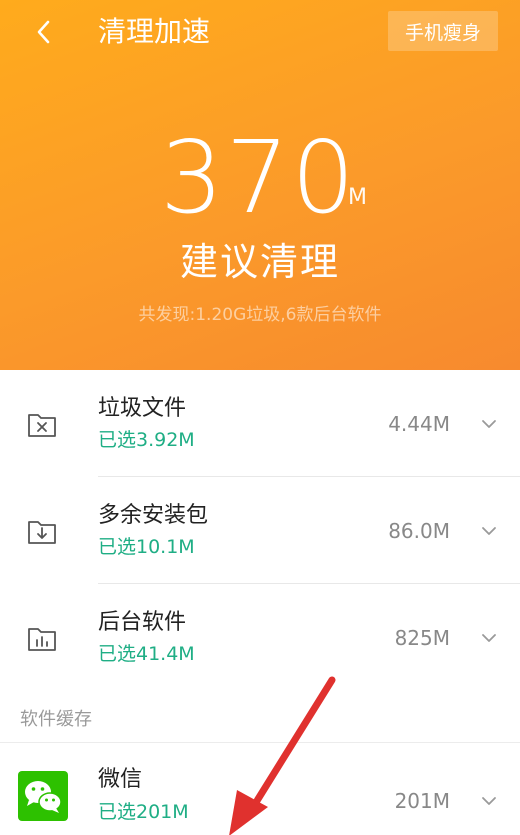 This screenshot has width=520, height=835. I want to click on category-name: 多余安装包, so click(153, 515).